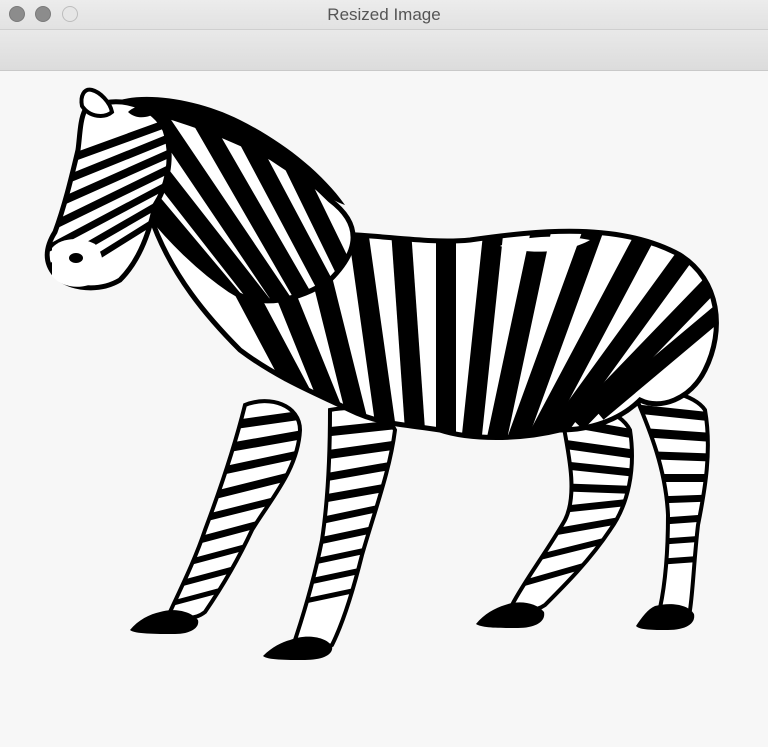  I want to click on title-bar: Resized Image, so click(384, 15).